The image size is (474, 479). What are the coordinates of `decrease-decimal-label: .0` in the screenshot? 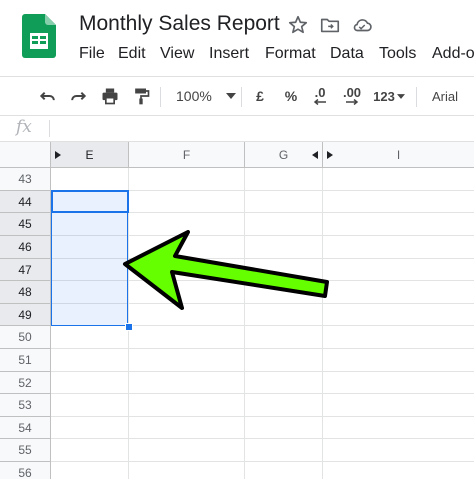 It's located at (320, 92).